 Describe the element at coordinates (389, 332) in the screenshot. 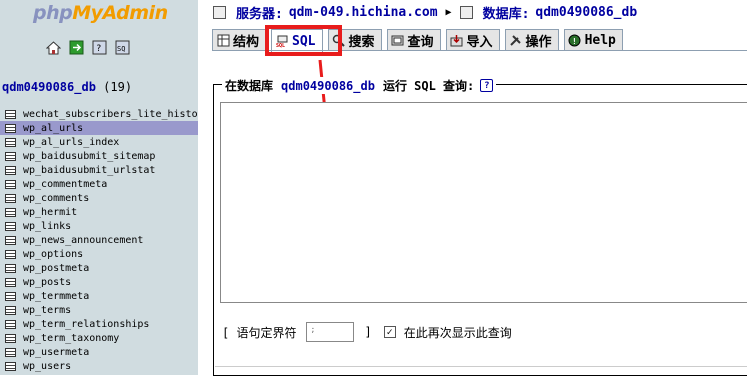

I see `show-again-checkbox: ✓` at that location.